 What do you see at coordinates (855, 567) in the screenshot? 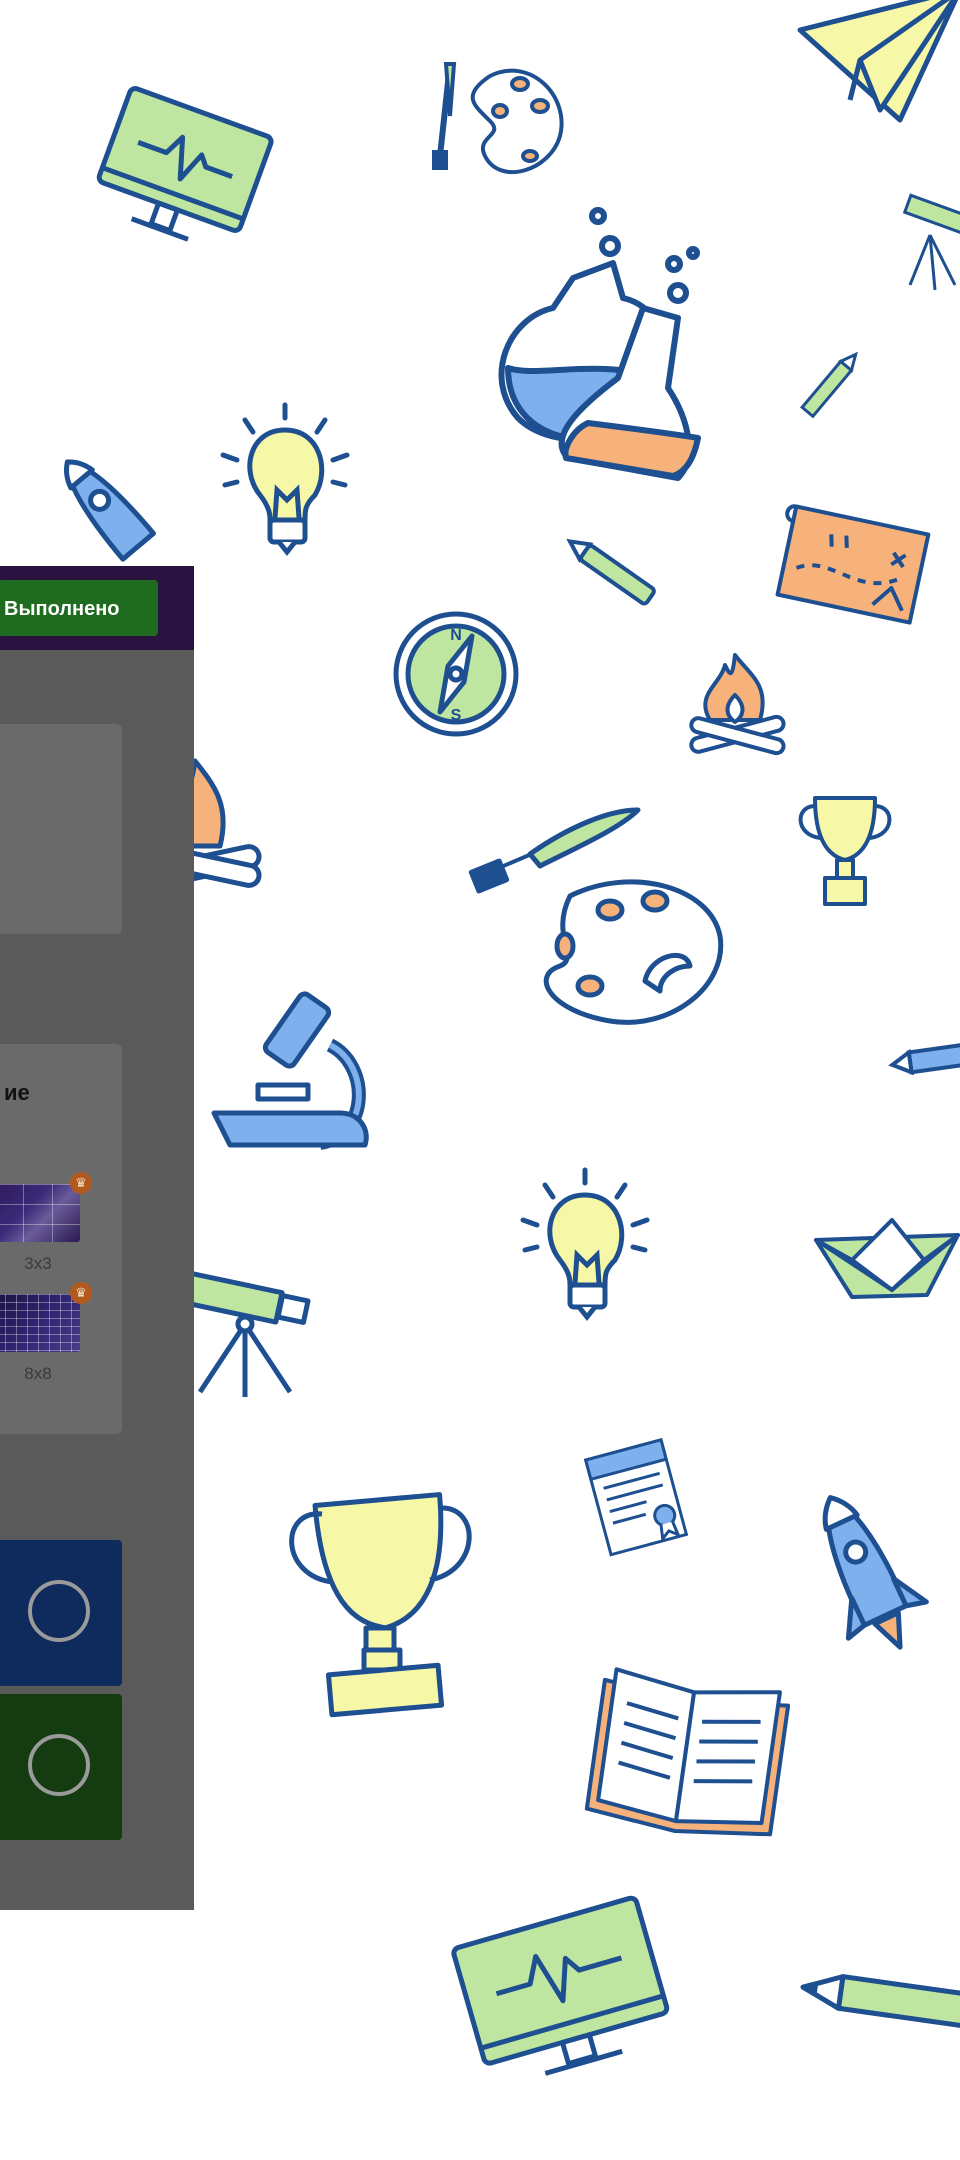
I see `treasure-map-icon` at bounding box center [855, 567].